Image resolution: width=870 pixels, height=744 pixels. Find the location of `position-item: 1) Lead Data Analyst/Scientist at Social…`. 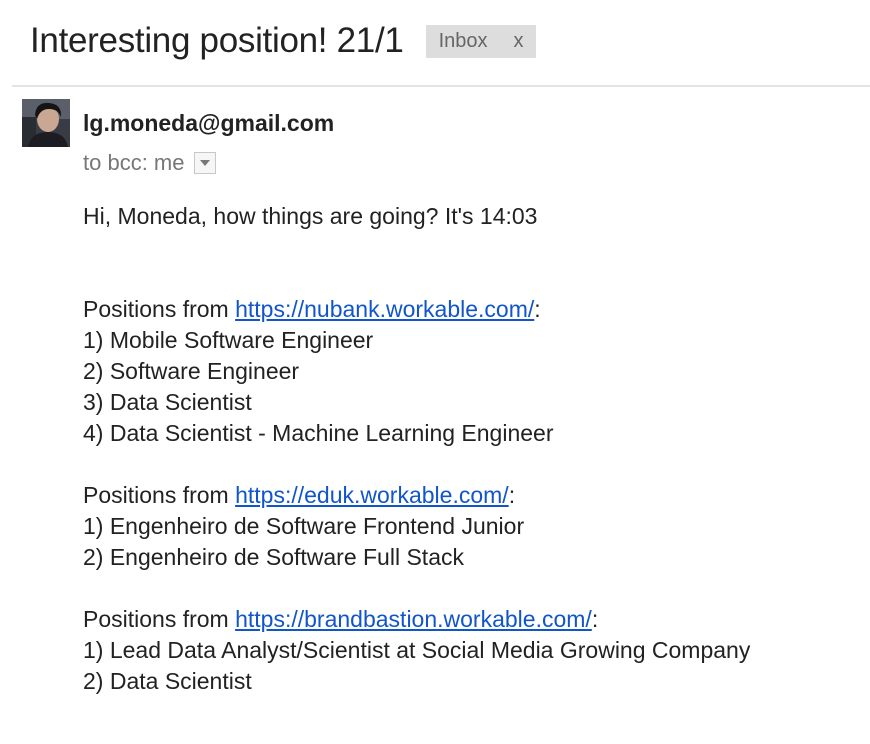

position-item: 1) Lead Data Analyst/Scientist at Social… is located at coordinates (417, 650).